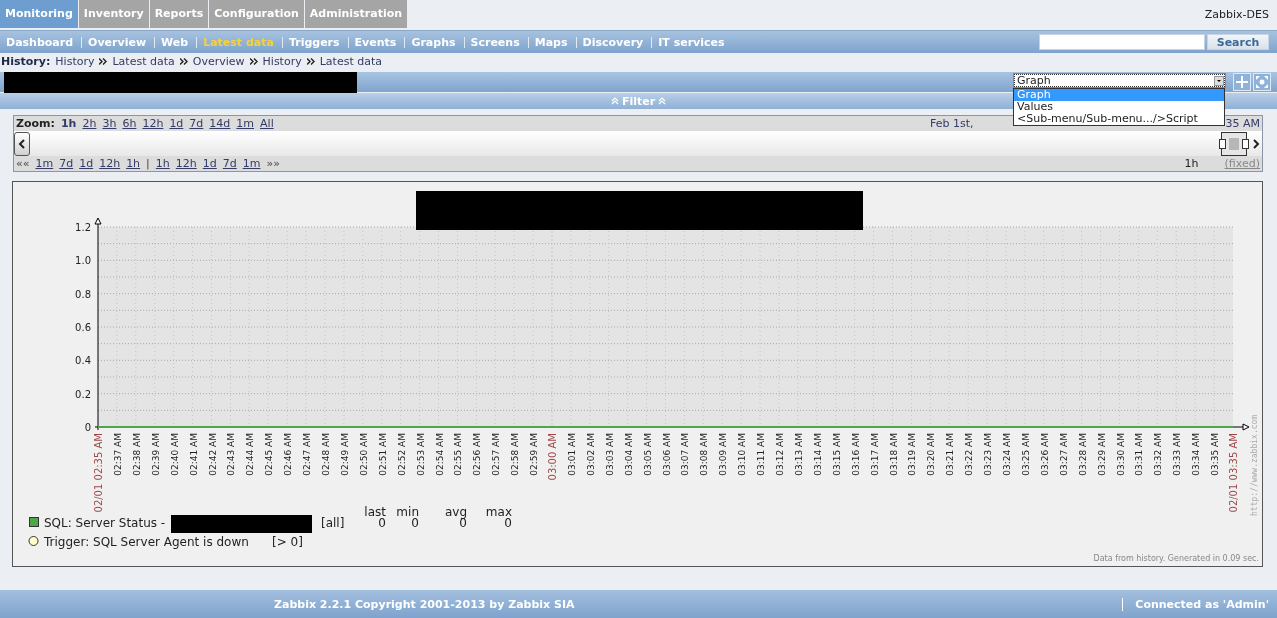  I want to click on y-tick-label: 1.0, so click(83, 261).